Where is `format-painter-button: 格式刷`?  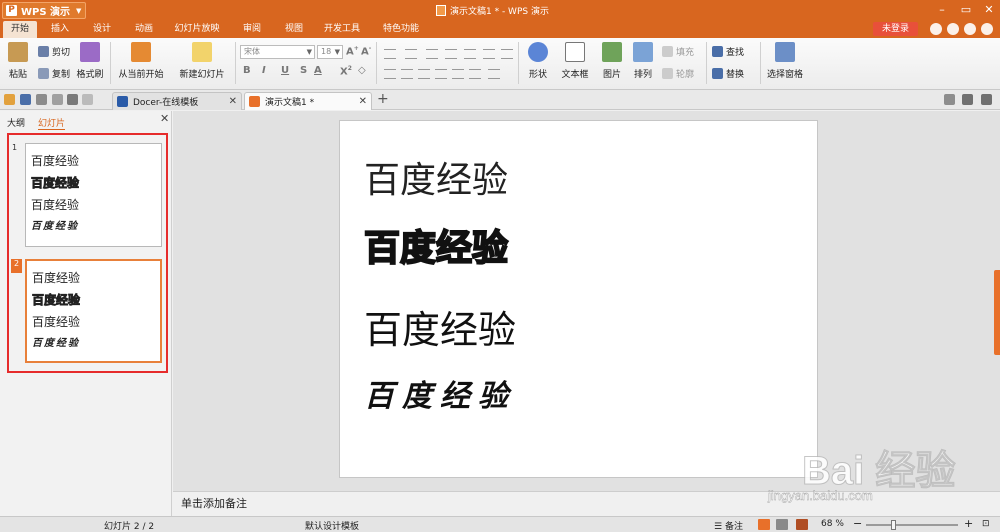
format-painter-button: 格式刷 is located at coordinates (90, 61).